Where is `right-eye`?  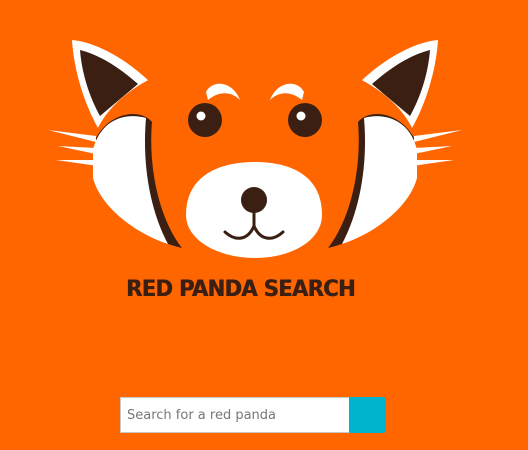
right-eye is located at coordinates (305, 120).